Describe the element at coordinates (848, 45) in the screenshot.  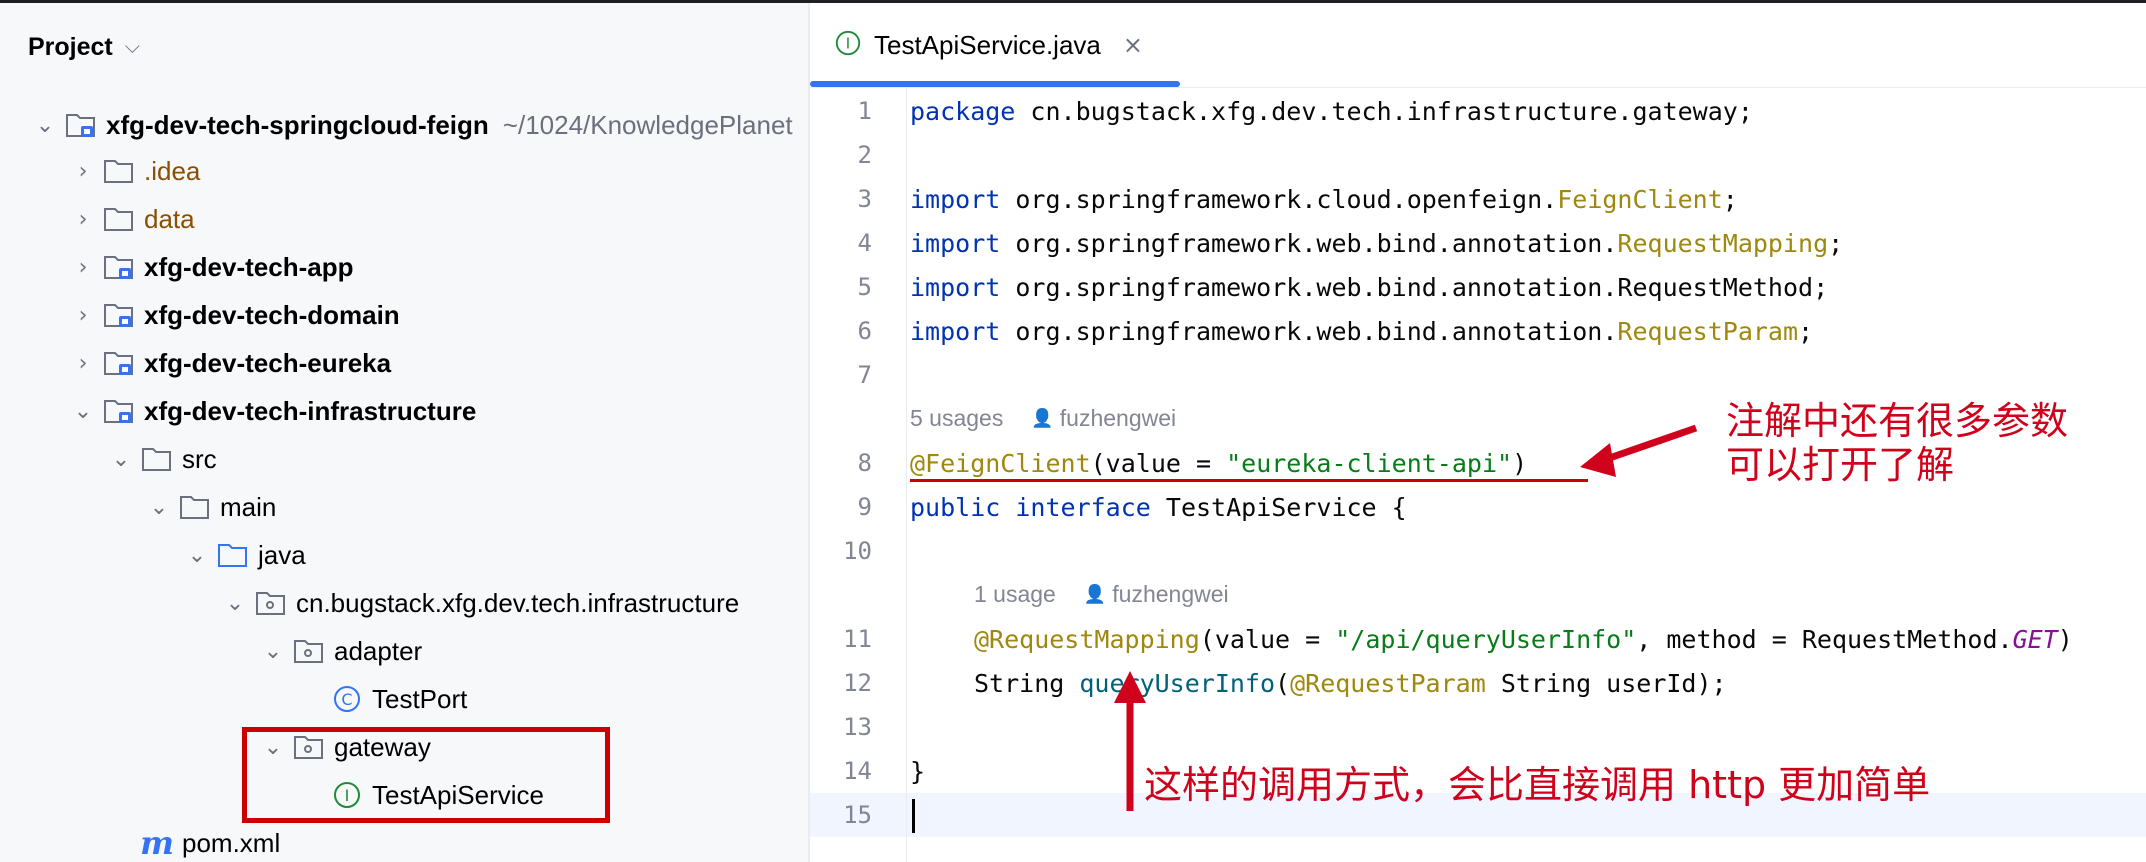
I see `interface-icon: I` at that location.